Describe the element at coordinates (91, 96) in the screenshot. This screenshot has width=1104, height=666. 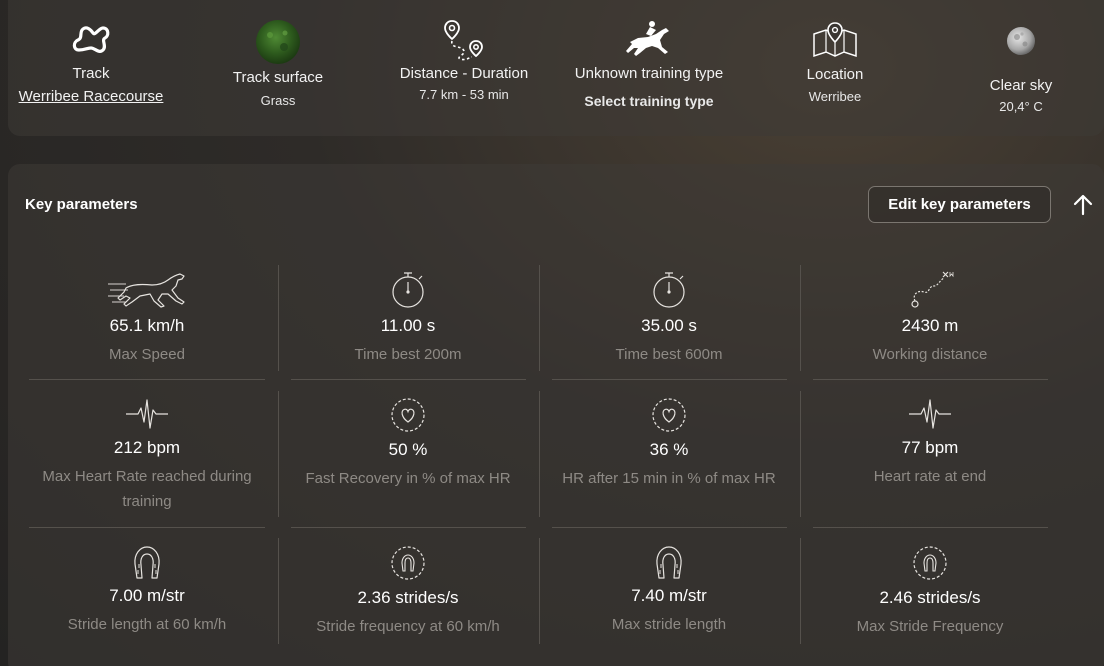
I see `track-link: Werribee Racecourse` at that location.